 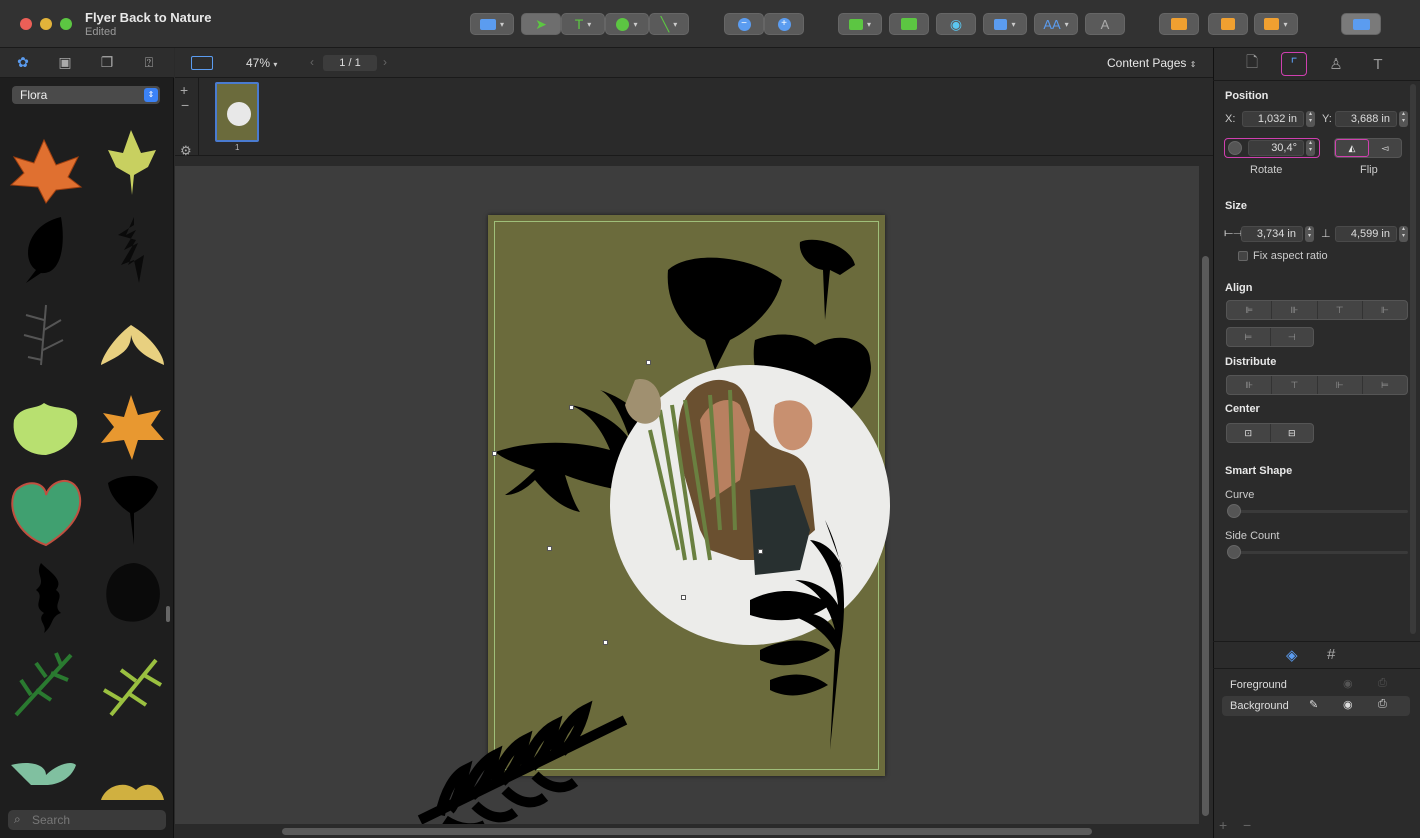 What do you see at coordinates (956, 24) in the screenshot?
I see `preview-button: ◉` at bounding box center [956, 24].